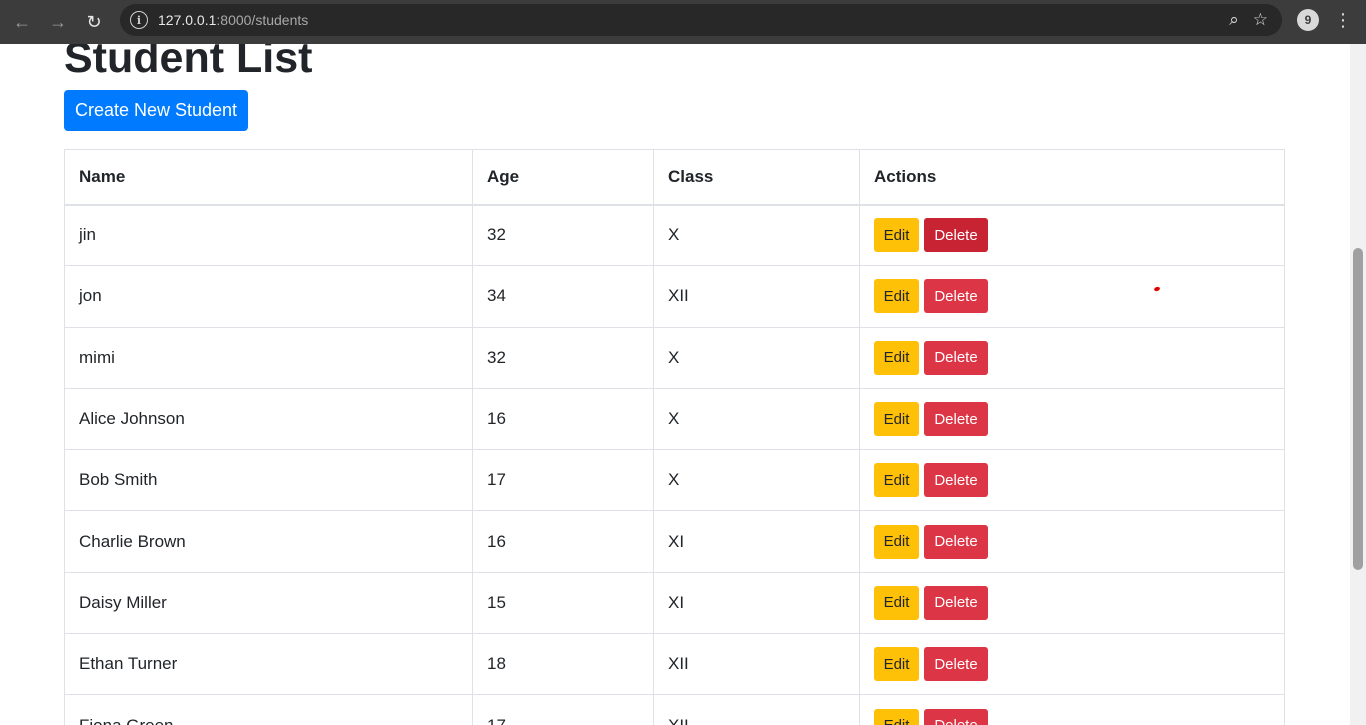 The width and height of the screenshot is (1366, 725). Describe the element at coordinates (1260, 20) in the screenshot. I see `star-icon: ☆` at that location.